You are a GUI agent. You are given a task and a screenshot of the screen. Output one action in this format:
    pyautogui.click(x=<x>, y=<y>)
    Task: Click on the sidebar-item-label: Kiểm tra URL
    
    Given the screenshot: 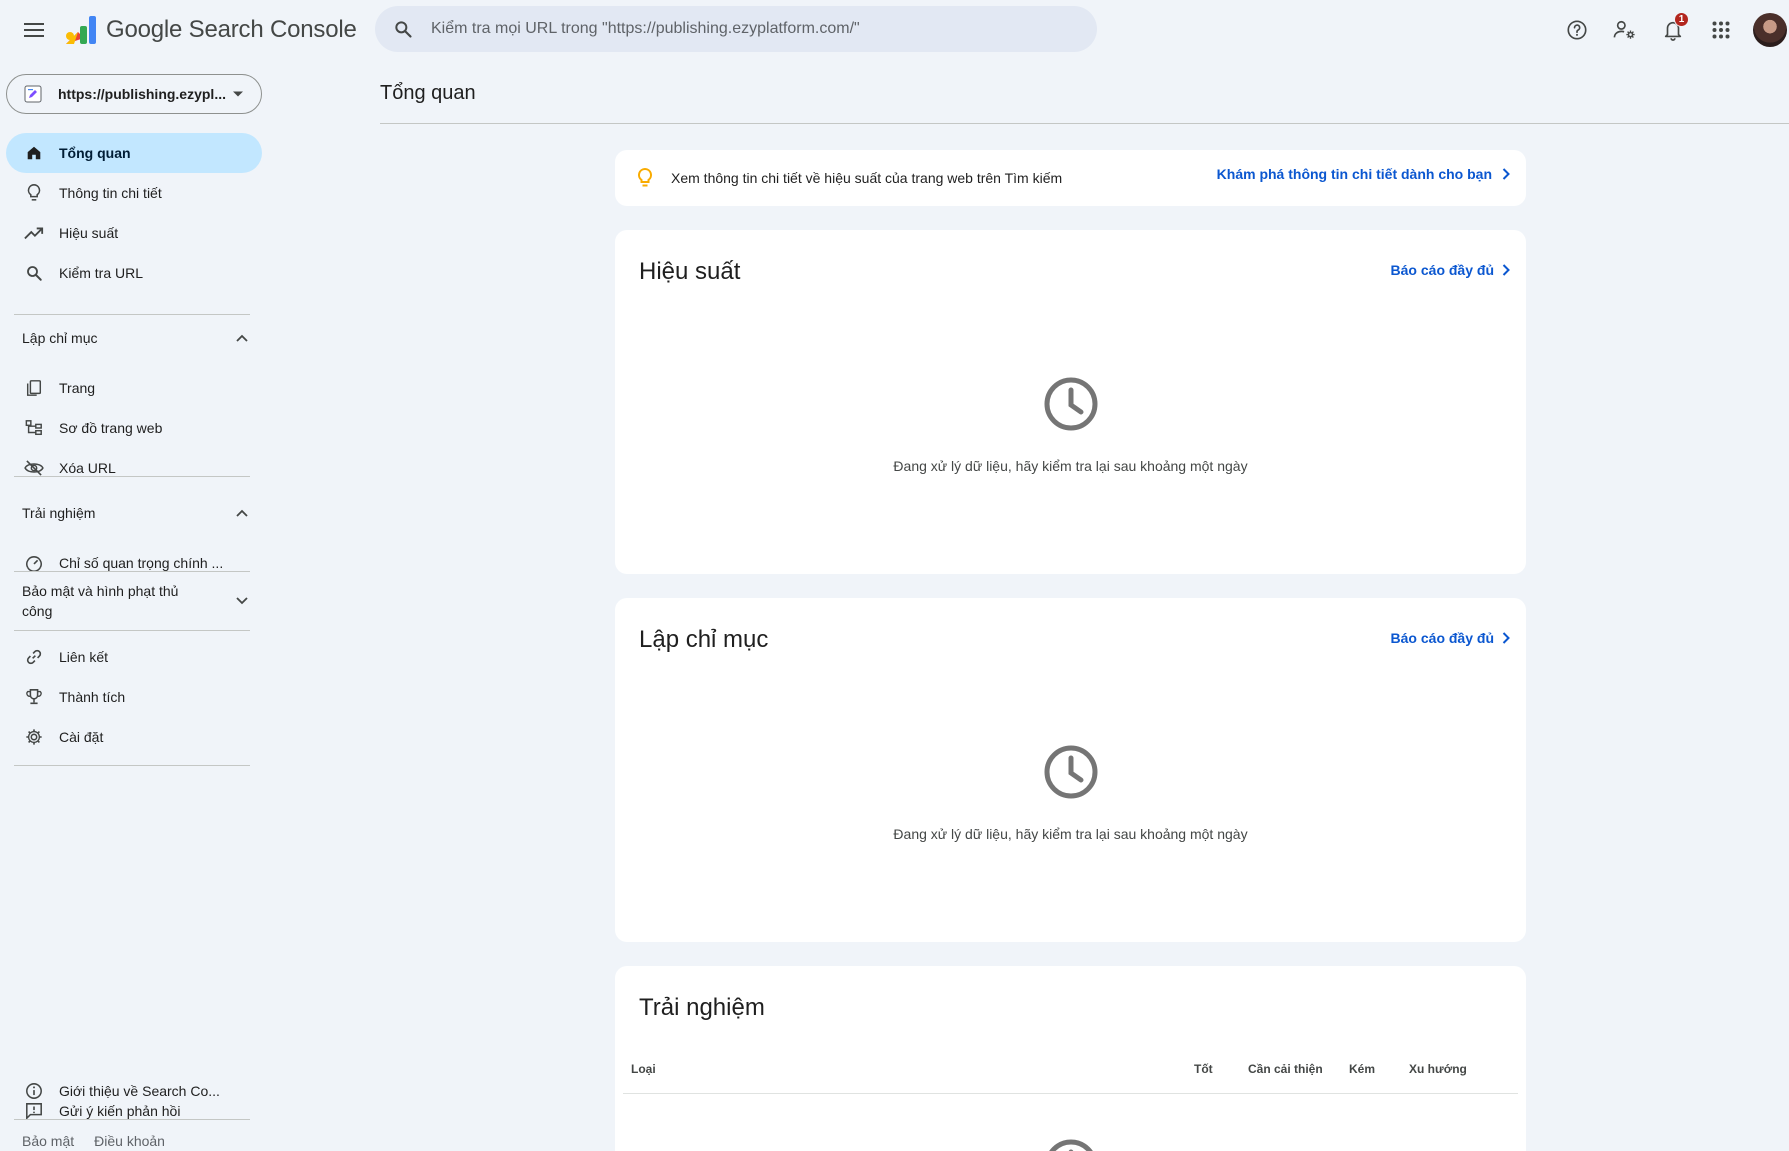 What is the action you would take?
    pyautogui.click(x=101, y=273)
    